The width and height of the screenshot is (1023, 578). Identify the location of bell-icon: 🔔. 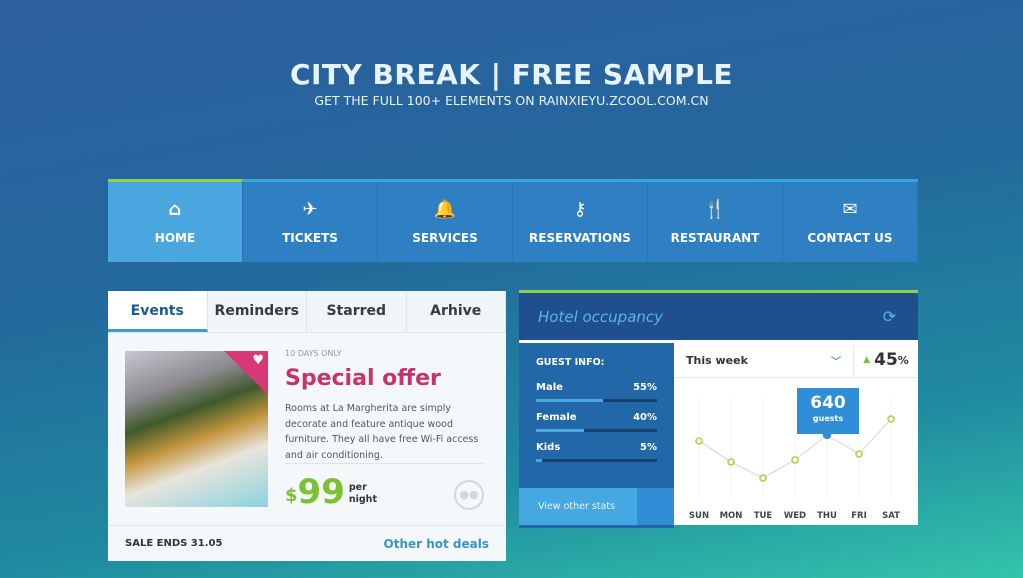
(445, 209).